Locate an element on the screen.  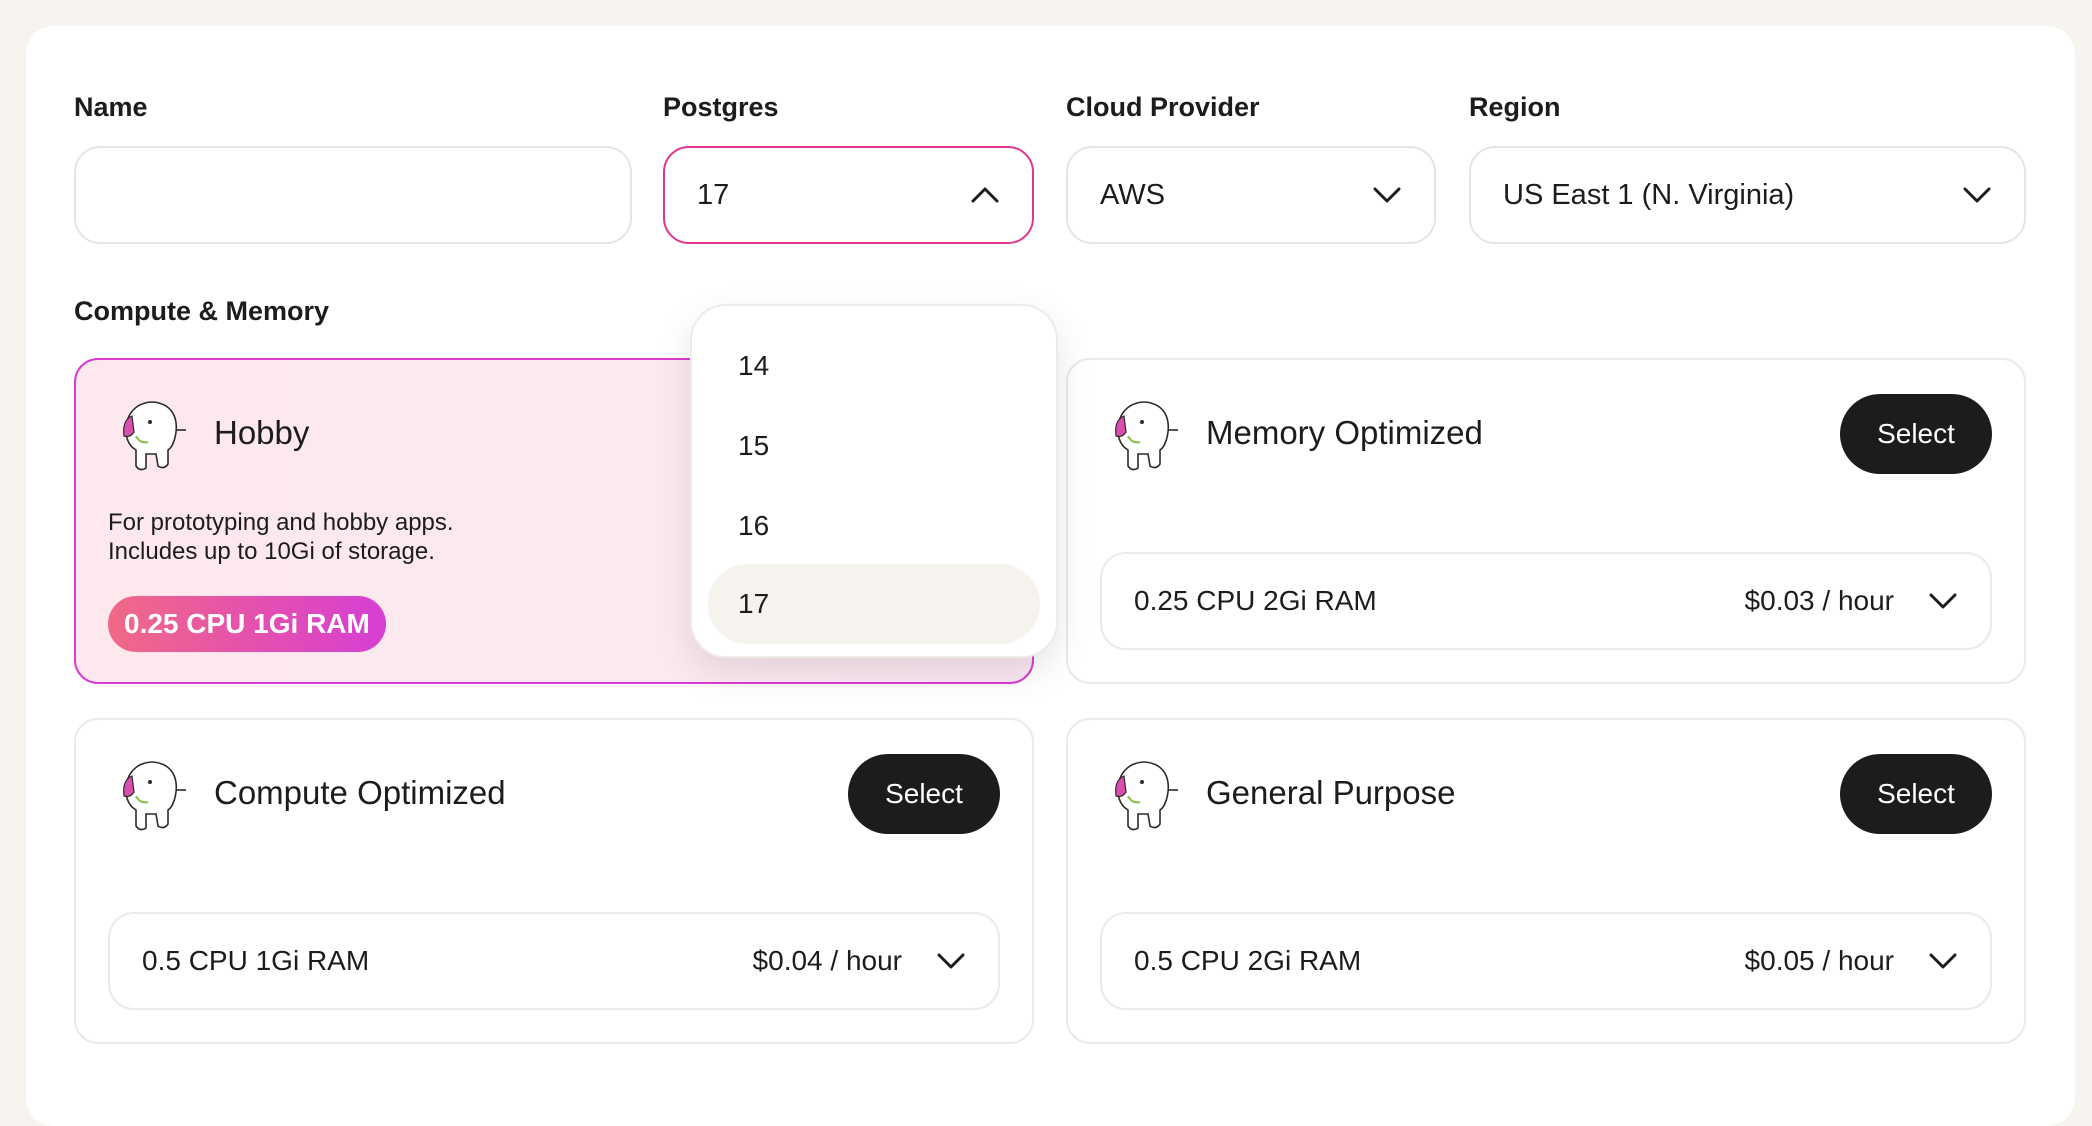
tier-price: $0.05 / hour is located at coordinates (1819, 960).